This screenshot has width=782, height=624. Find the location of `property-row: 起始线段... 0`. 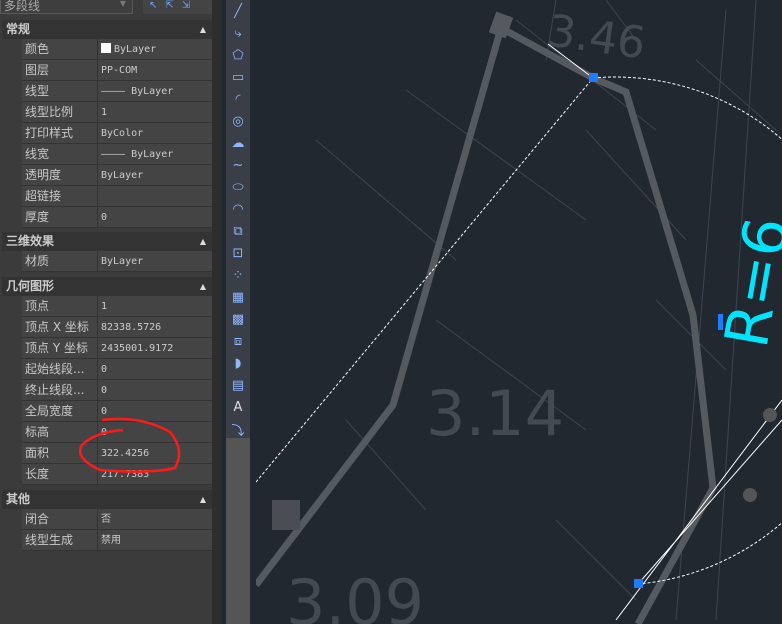

property-row: 起始线段... 0 is located at coordinates (117, 369).